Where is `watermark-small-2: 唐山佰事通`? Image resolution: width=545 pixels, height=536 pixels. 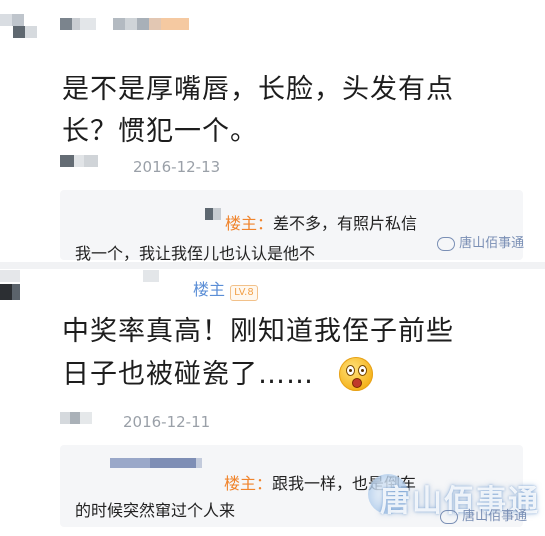
watermark-small-2: 唐山佰事通 is located at coordinates (483, 514).